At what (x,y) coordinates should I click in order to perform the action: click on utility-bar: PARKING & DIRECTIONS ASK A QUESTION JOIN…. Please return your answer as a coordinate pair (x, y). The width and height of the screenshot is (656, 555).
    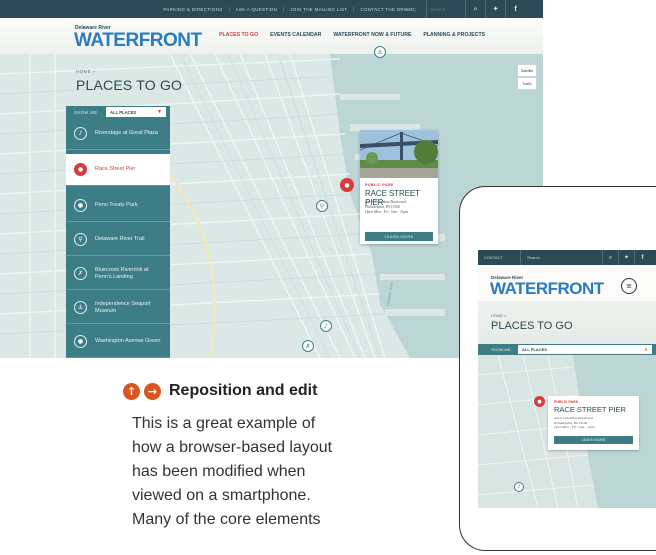
    Looking at the image, I should click on (271, 9).